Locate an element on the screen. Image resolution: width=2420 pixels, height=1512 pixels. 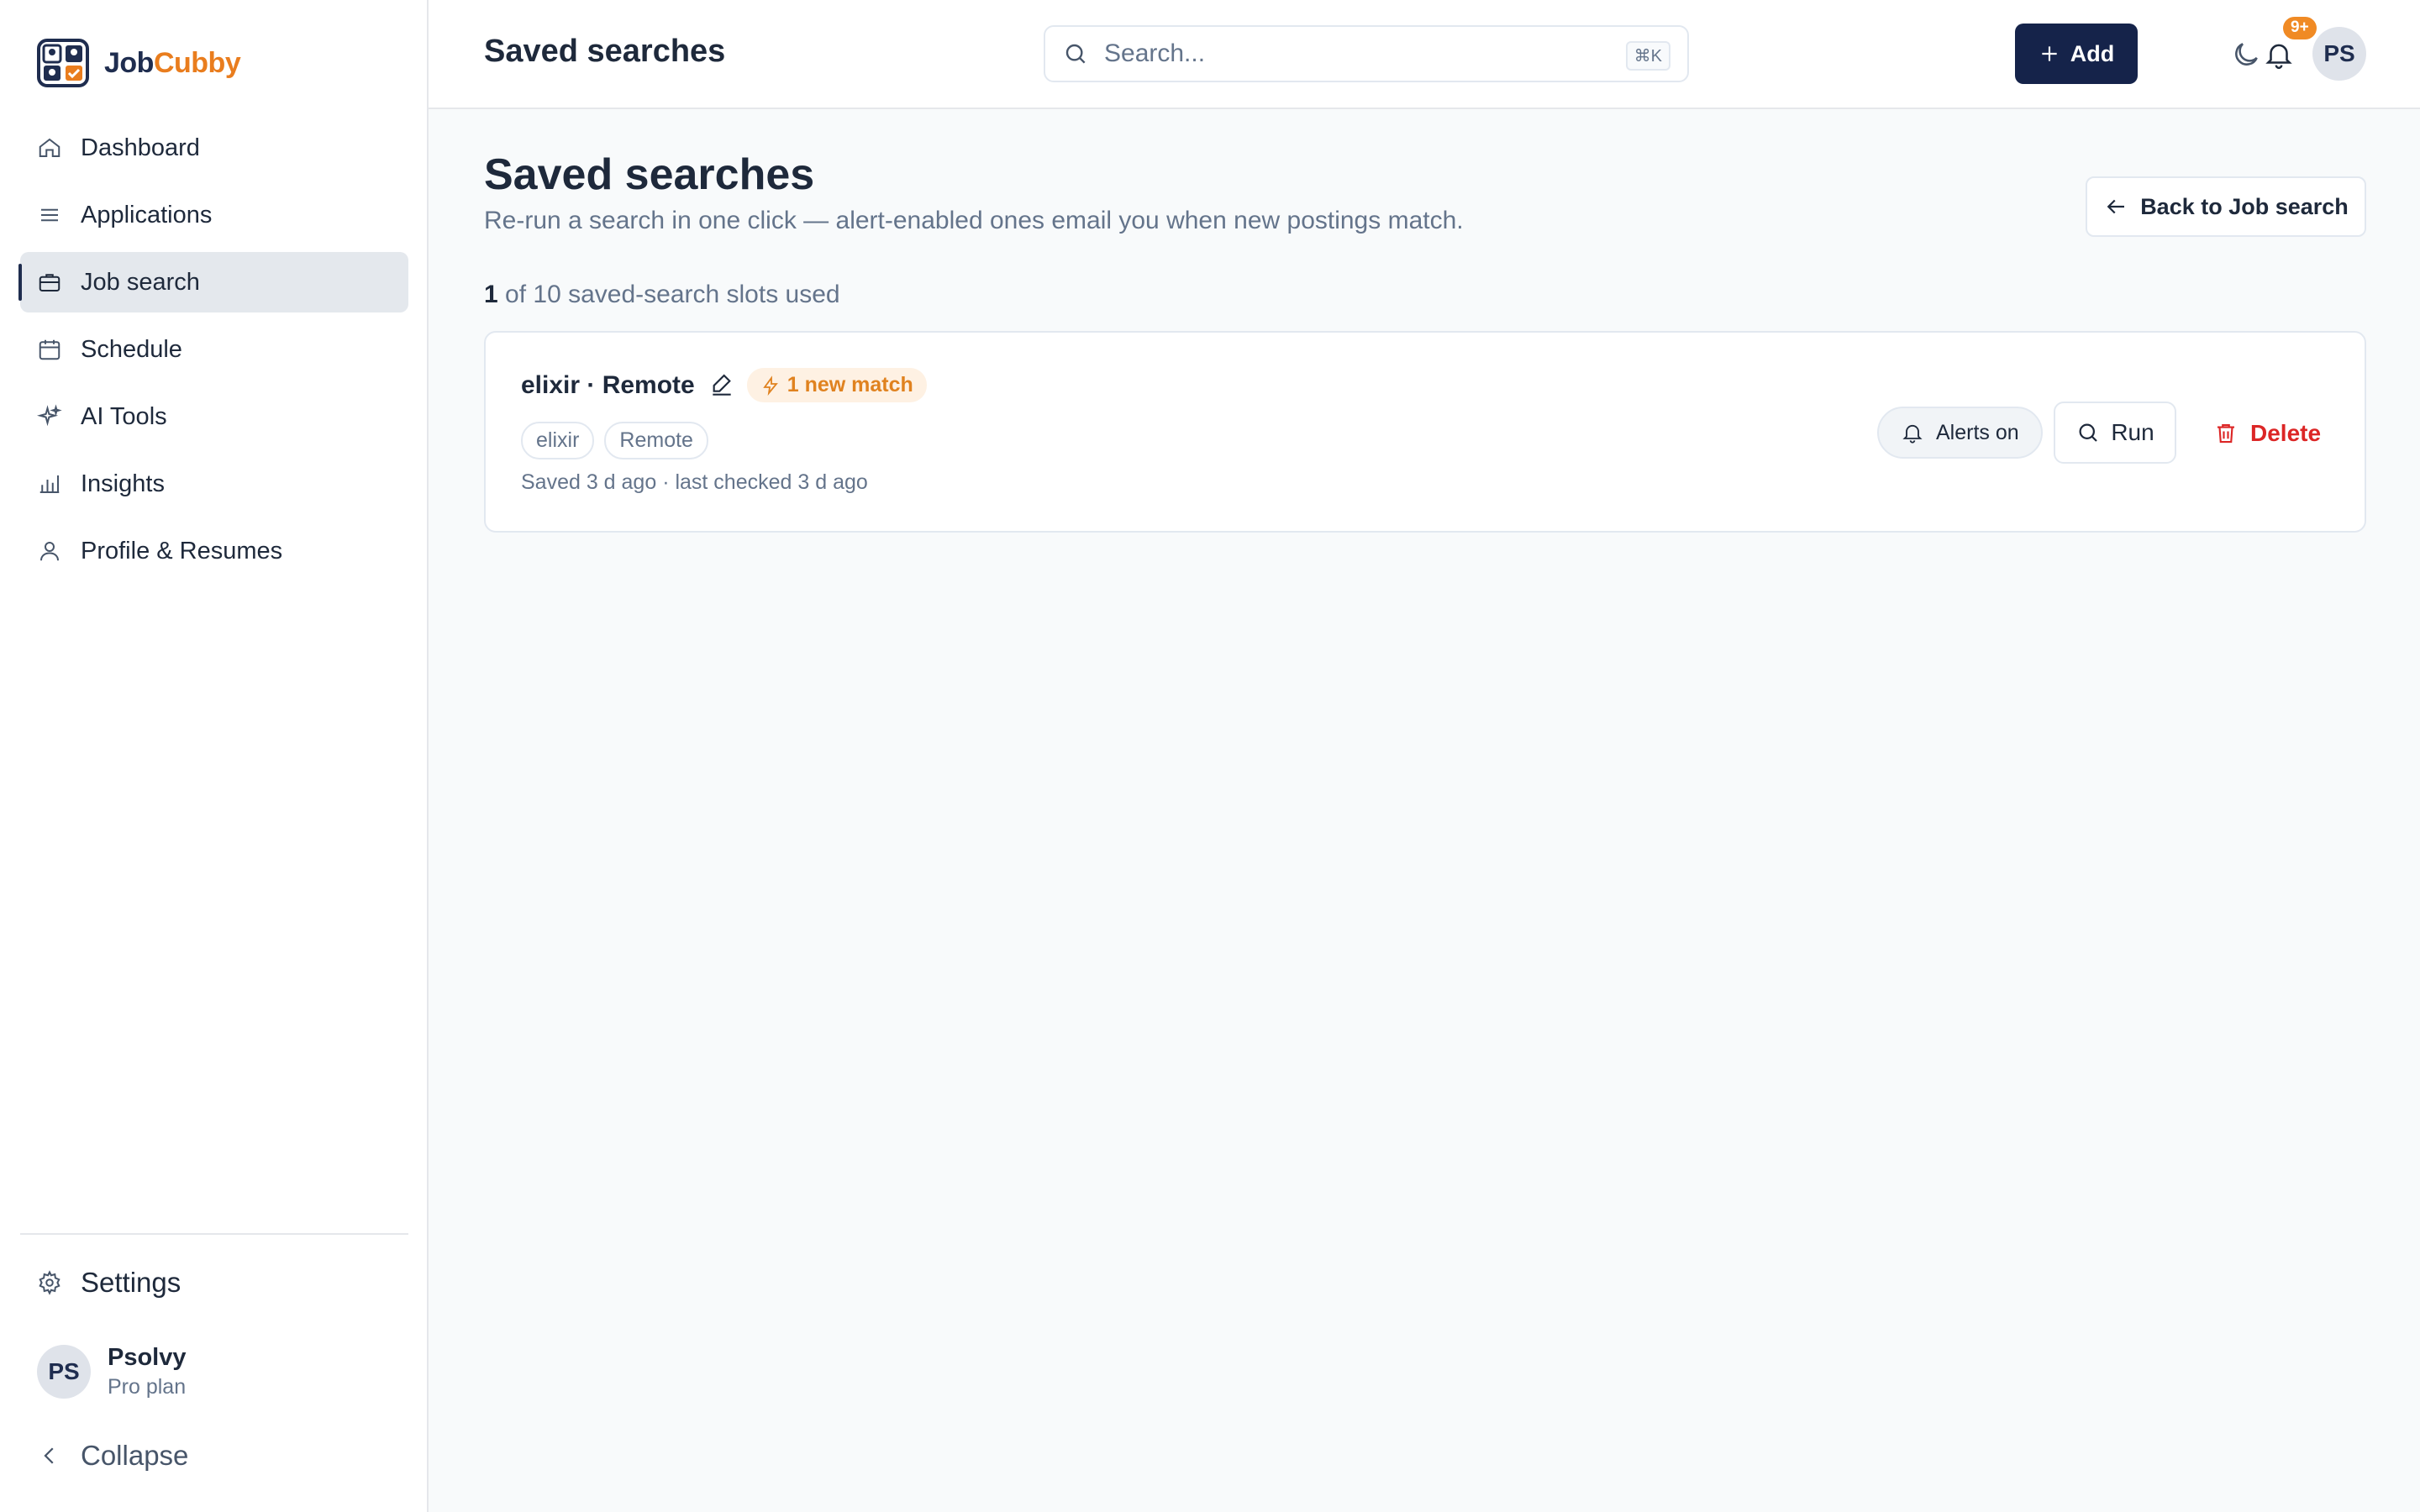
sidebar-item-dashboard: Dashboard is located at coordinates (214, 148).